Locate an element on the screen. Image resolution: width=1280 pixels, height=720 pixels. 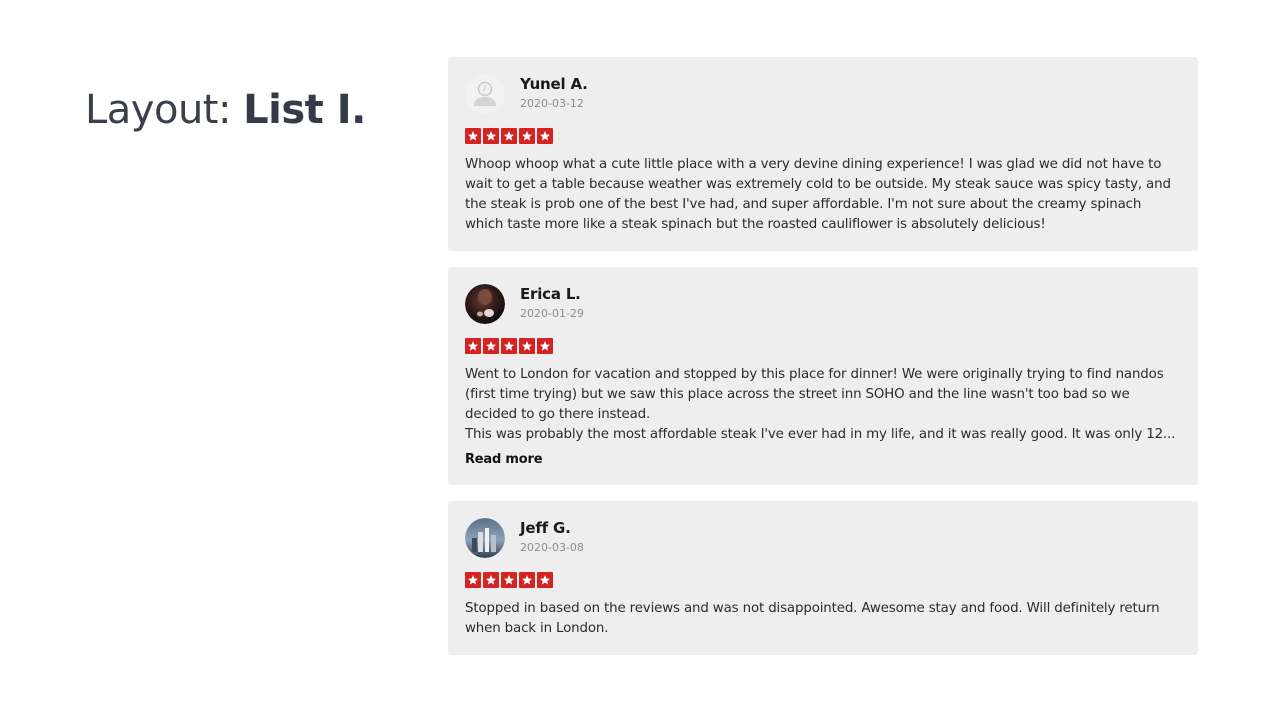
reviewer-meta: Jeff G. 2020-03-08 is located at coordinates (552, 536).